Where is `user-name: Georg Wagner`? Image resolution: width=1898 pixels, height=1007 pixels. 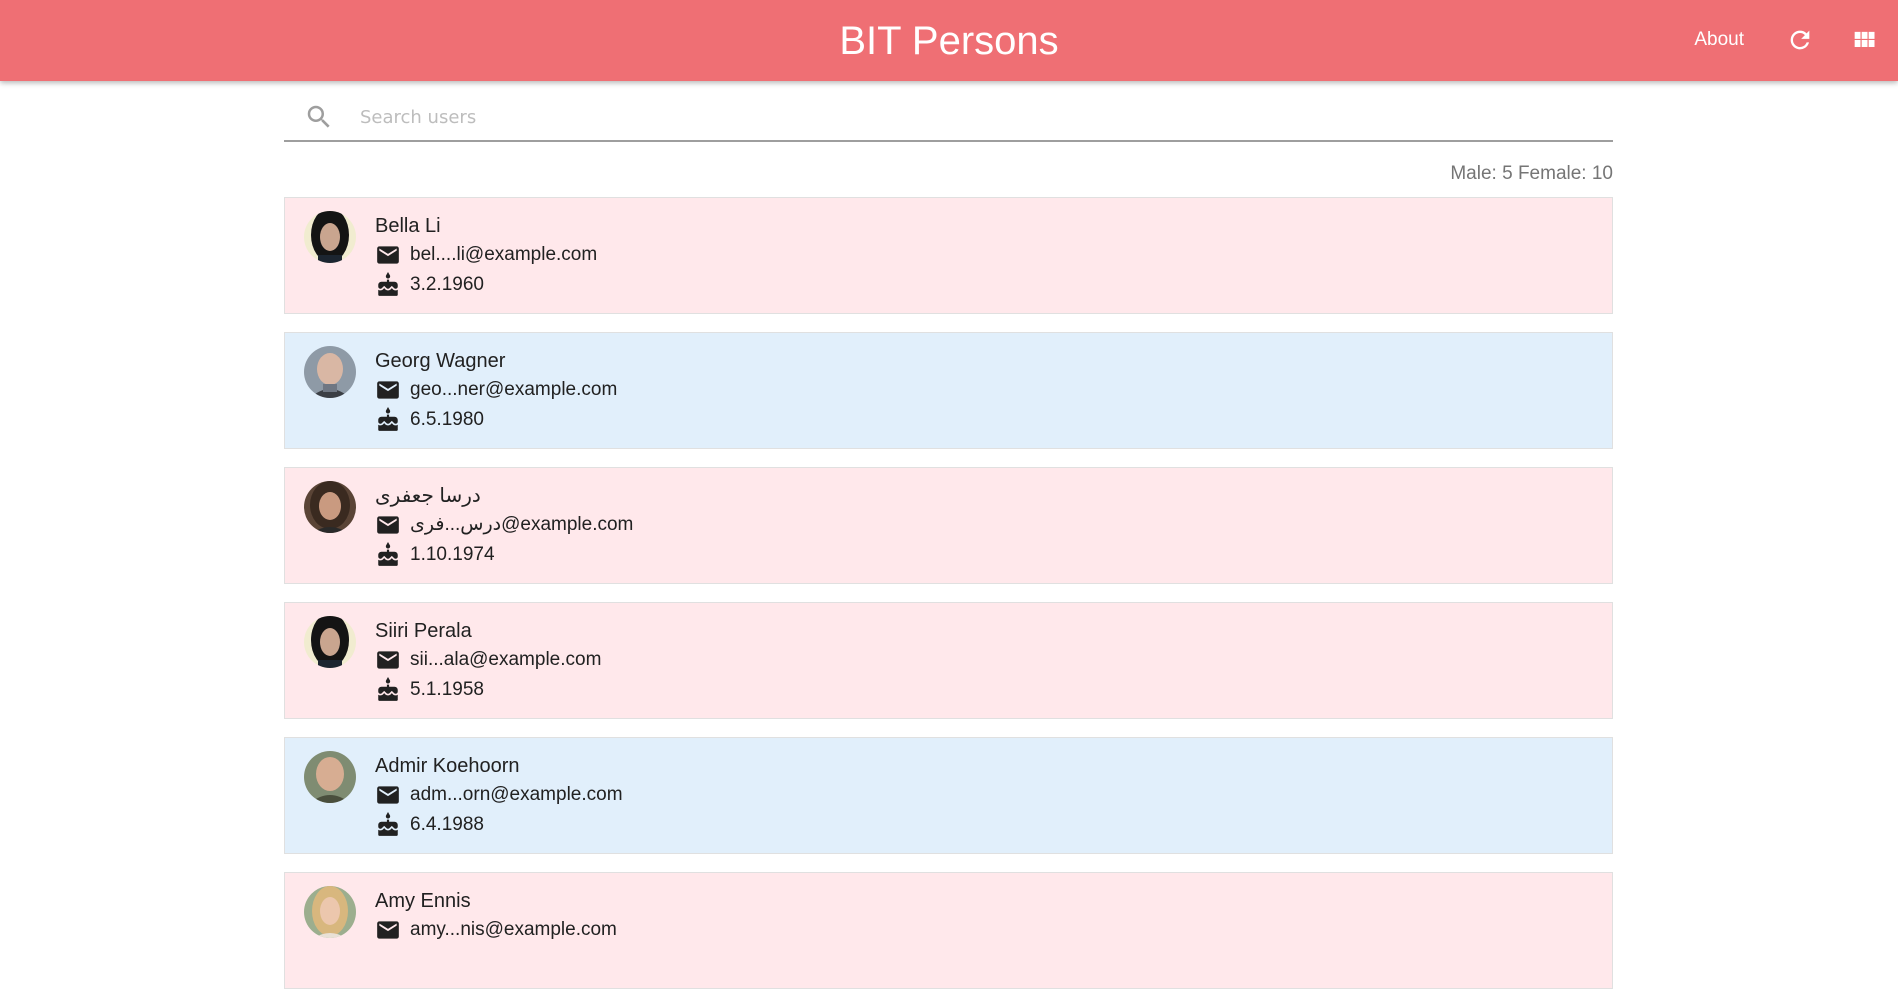
user-name: Georg Wagner is located at coordinates (440, 361).